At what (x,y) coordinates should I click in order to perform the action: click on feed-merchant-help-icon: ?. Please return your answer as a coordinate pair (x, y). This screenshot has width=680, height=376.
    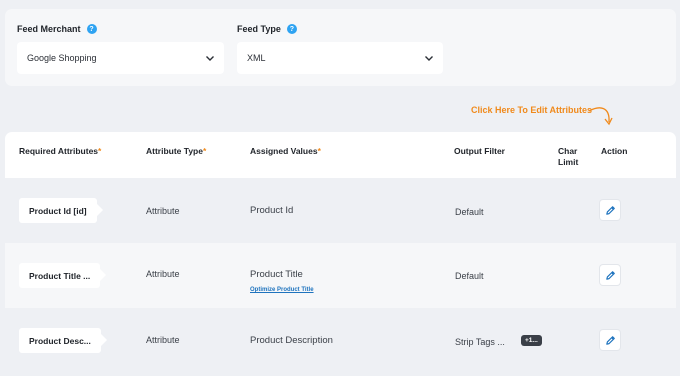
    Looking at the image, I should click on (91, 29).